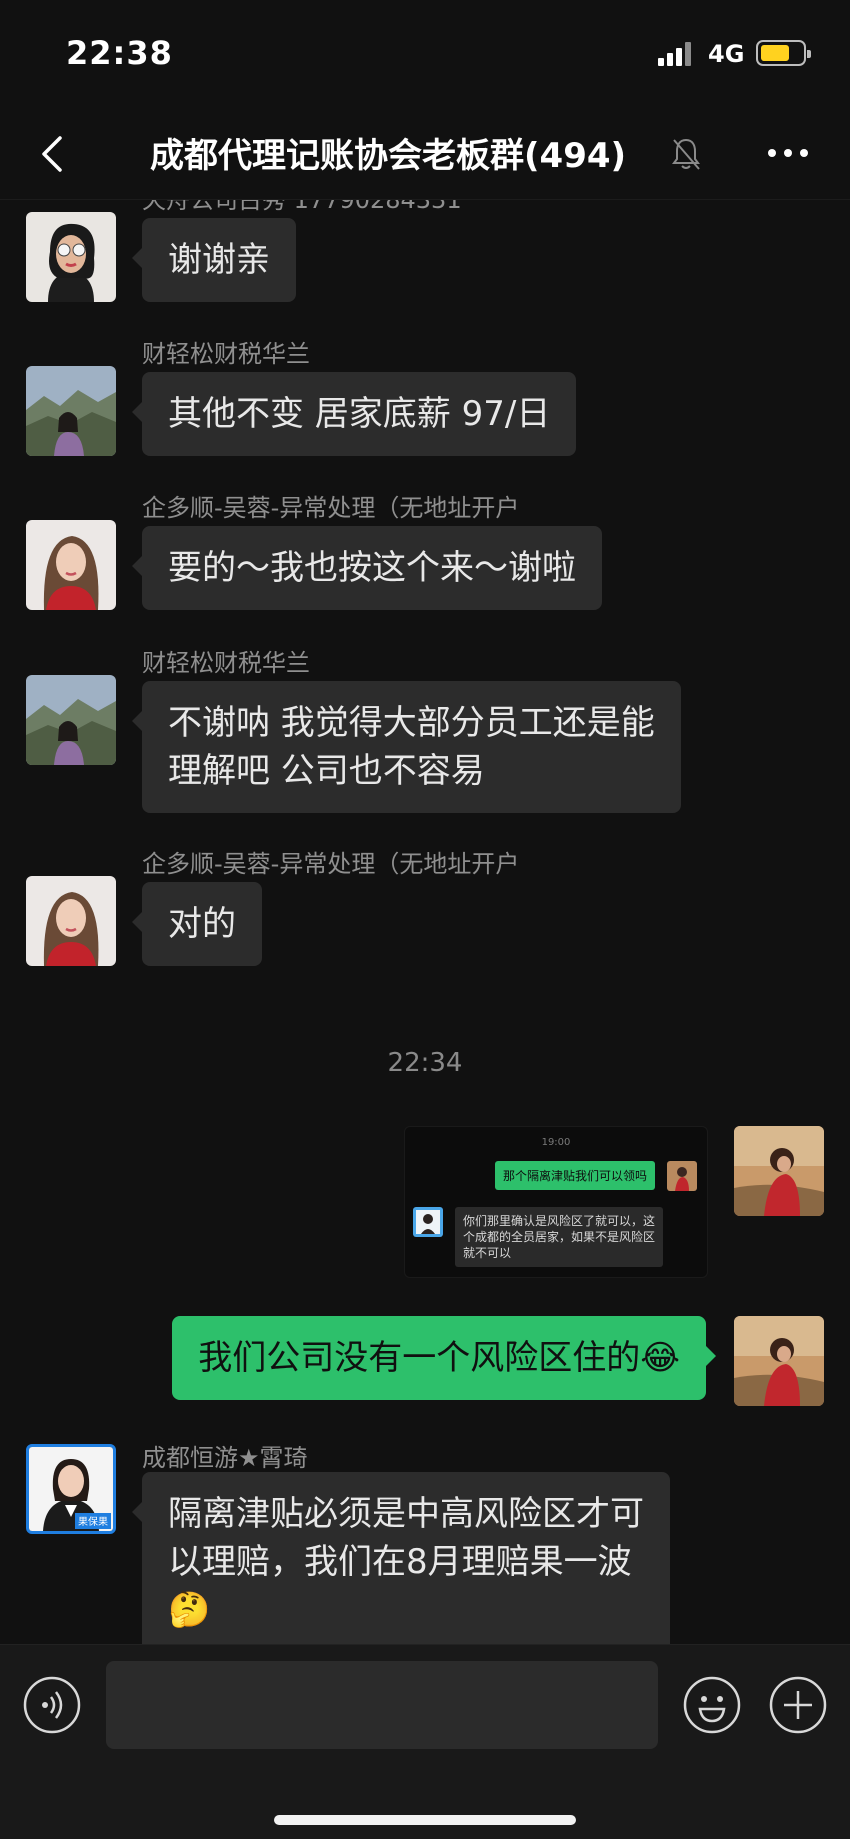 The image size is (850, 1839). I want to click on message-line: 隔离津贴必须是中高风险区才可, so click(406, 1514).